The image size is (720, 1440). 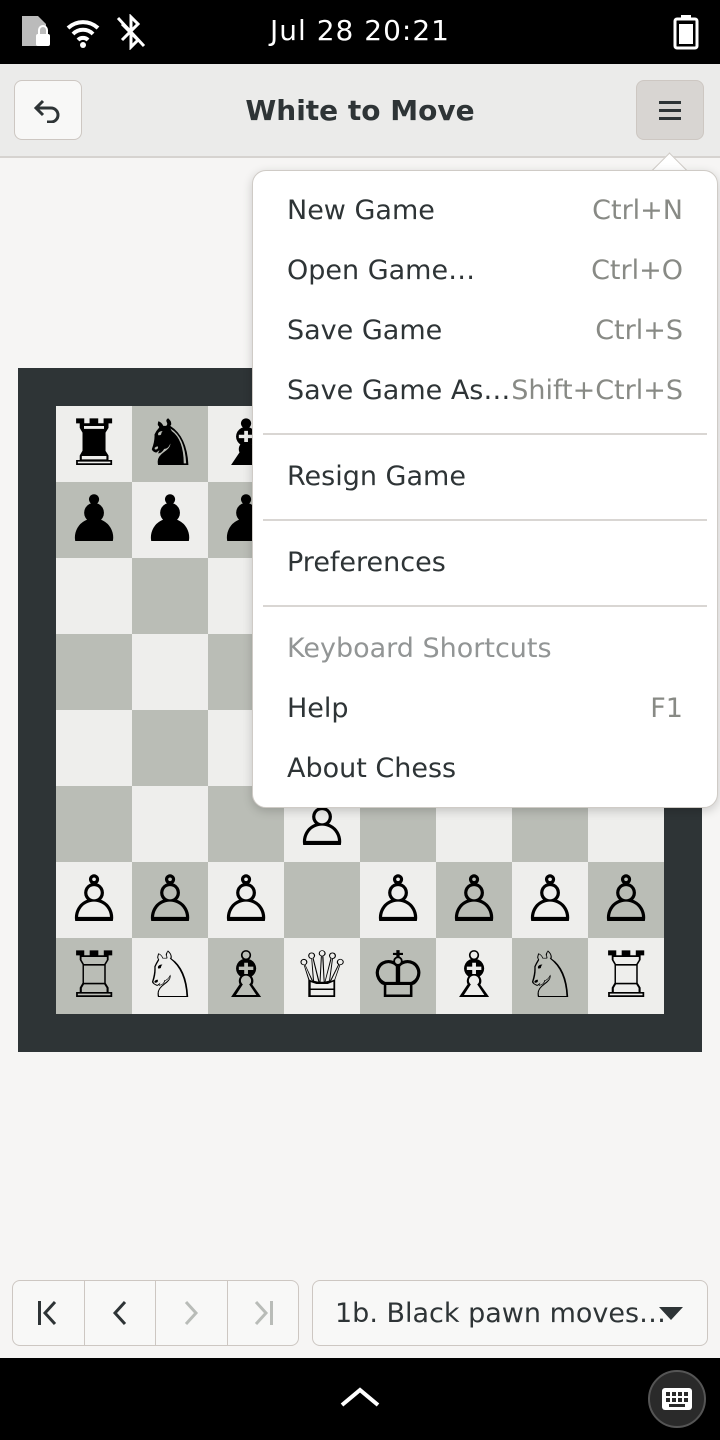 I want to click on clock: Jul 28 20:21, so click(x=360, y=30).